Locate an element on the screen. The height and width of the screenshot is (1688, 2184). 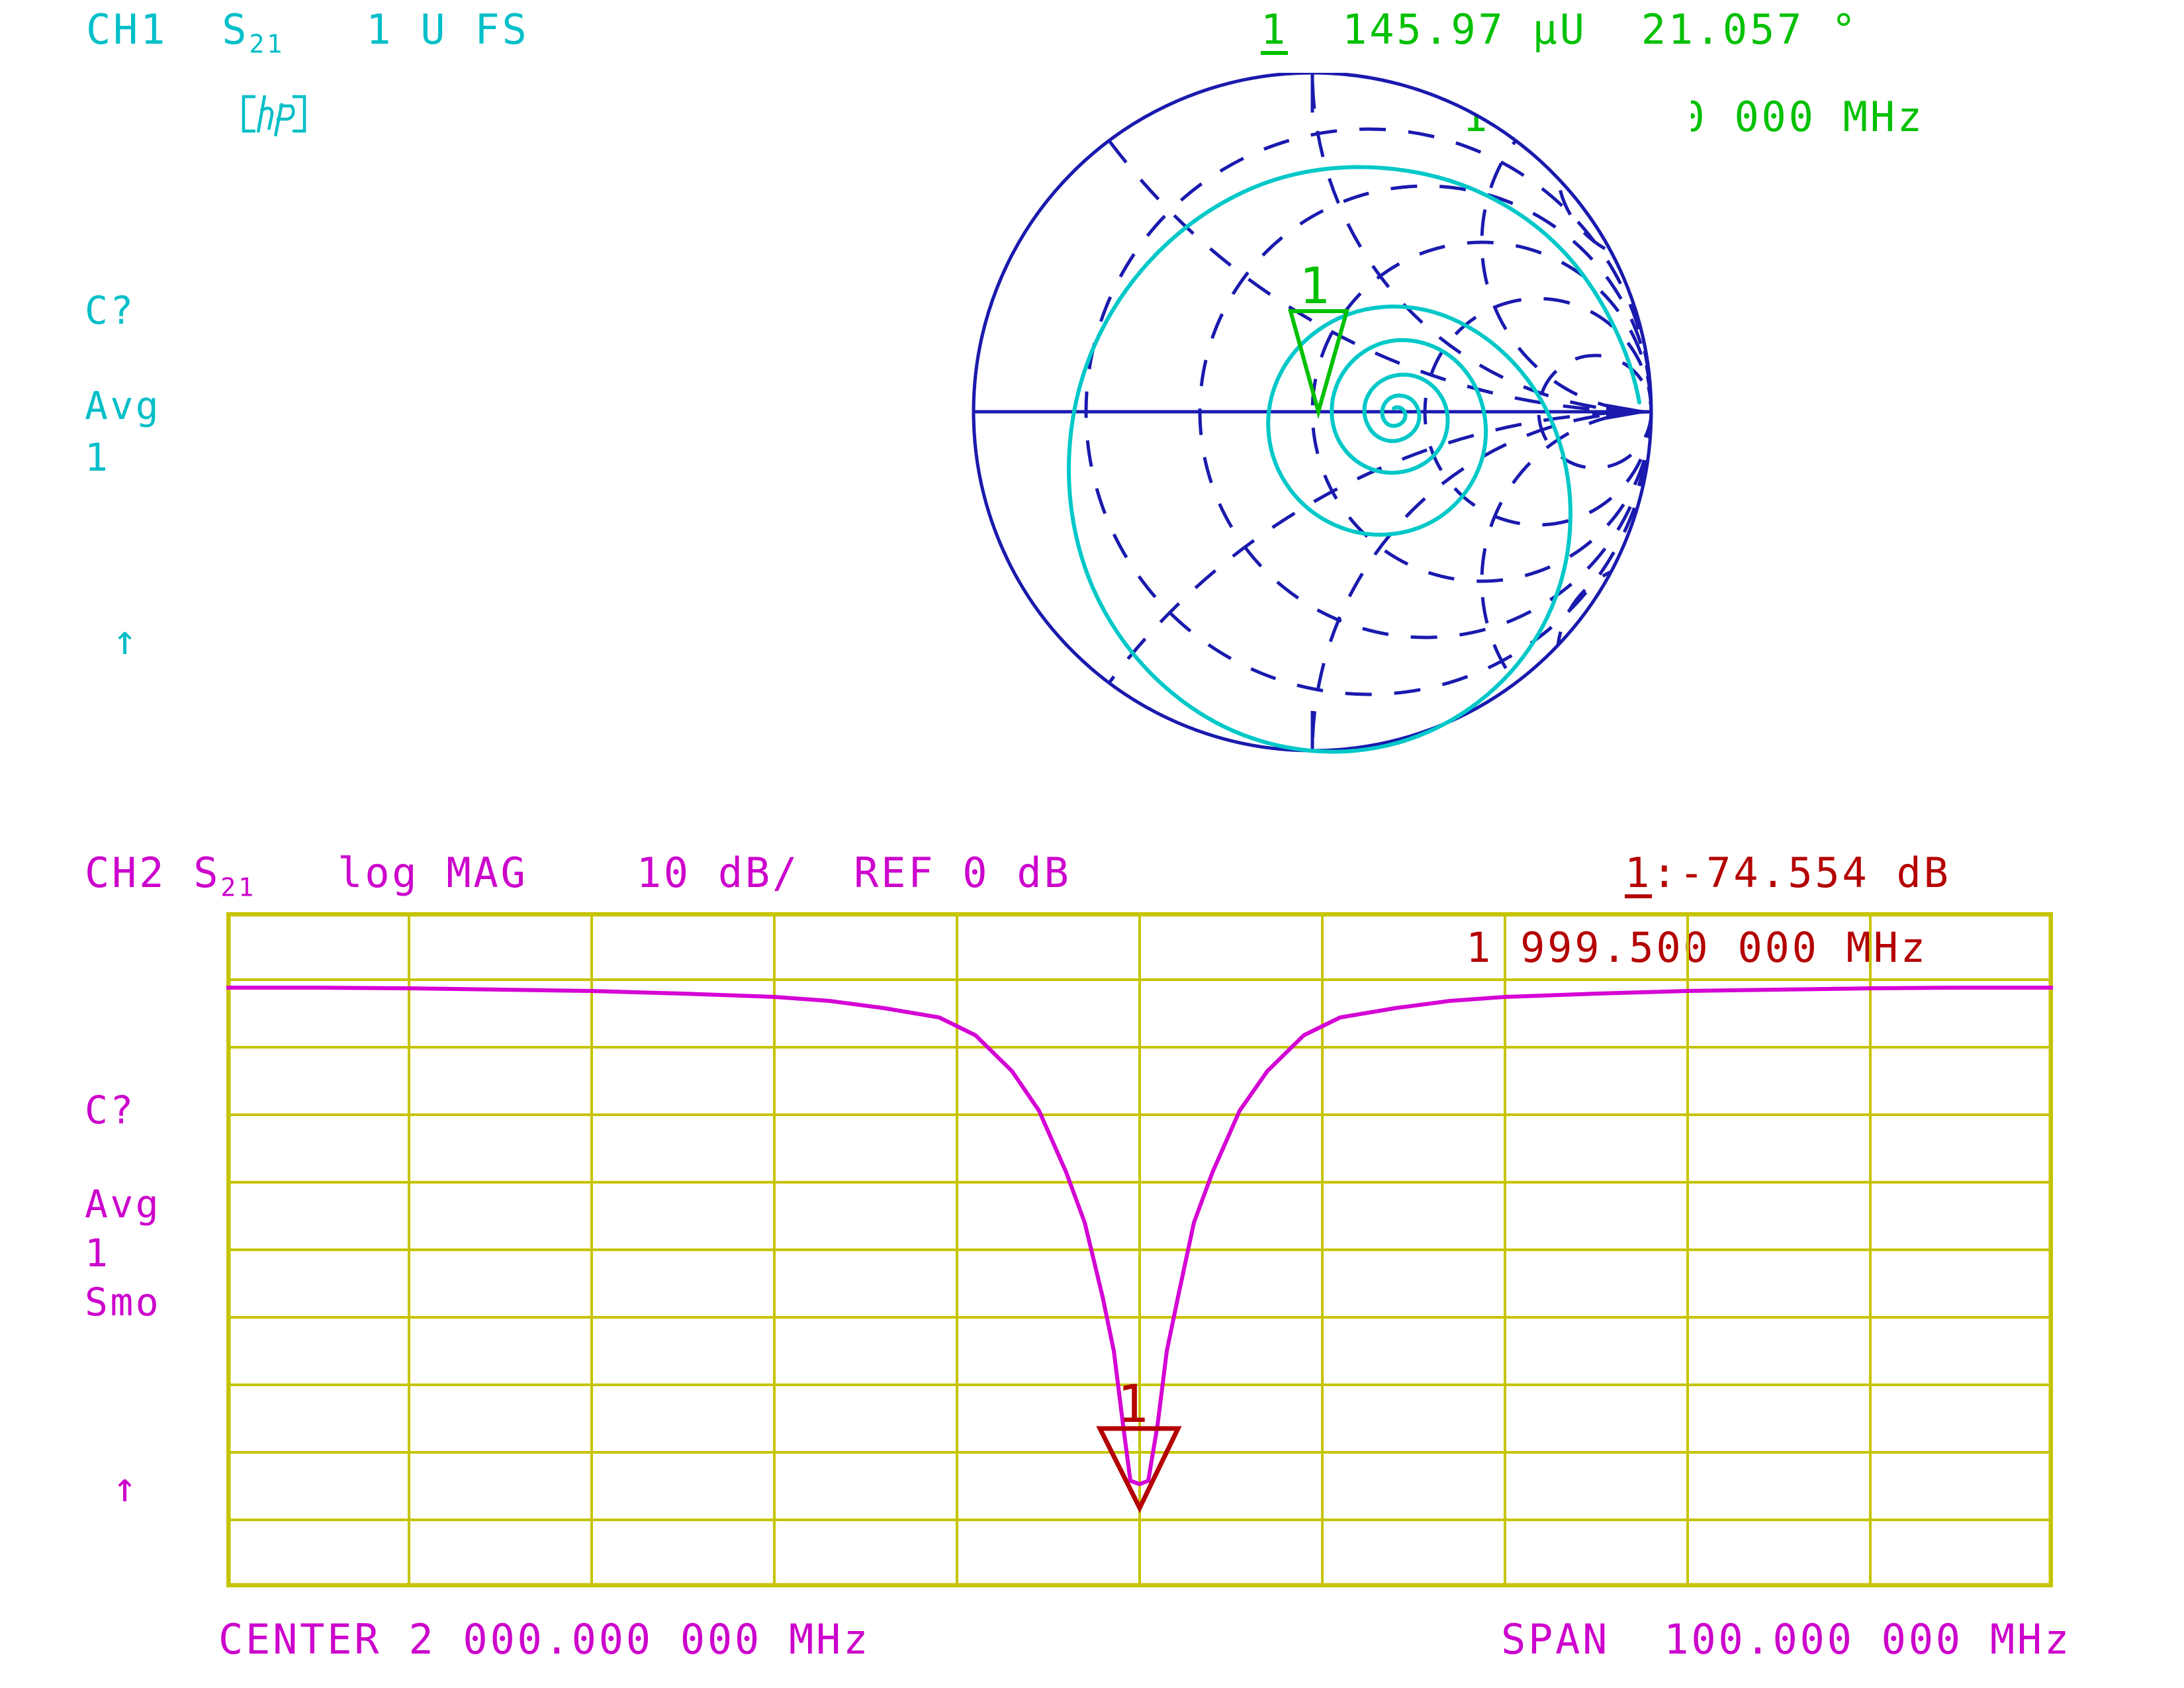
ch1-marker-number: 1 is located at coordinates (1275, 29).